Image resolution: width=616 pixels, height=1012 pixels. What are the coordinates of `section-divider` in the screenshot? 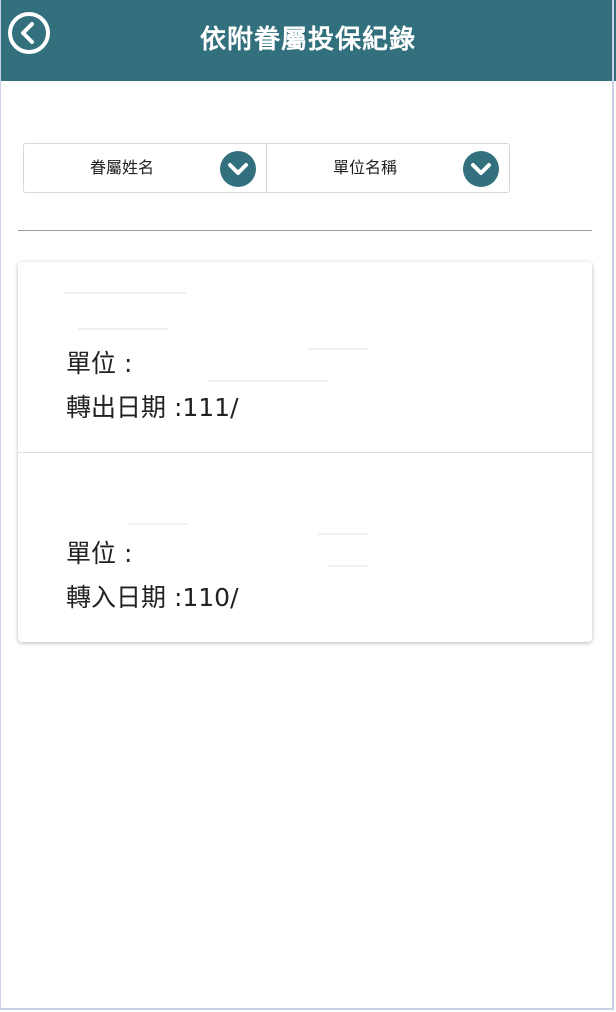 It's located at (305, 230).